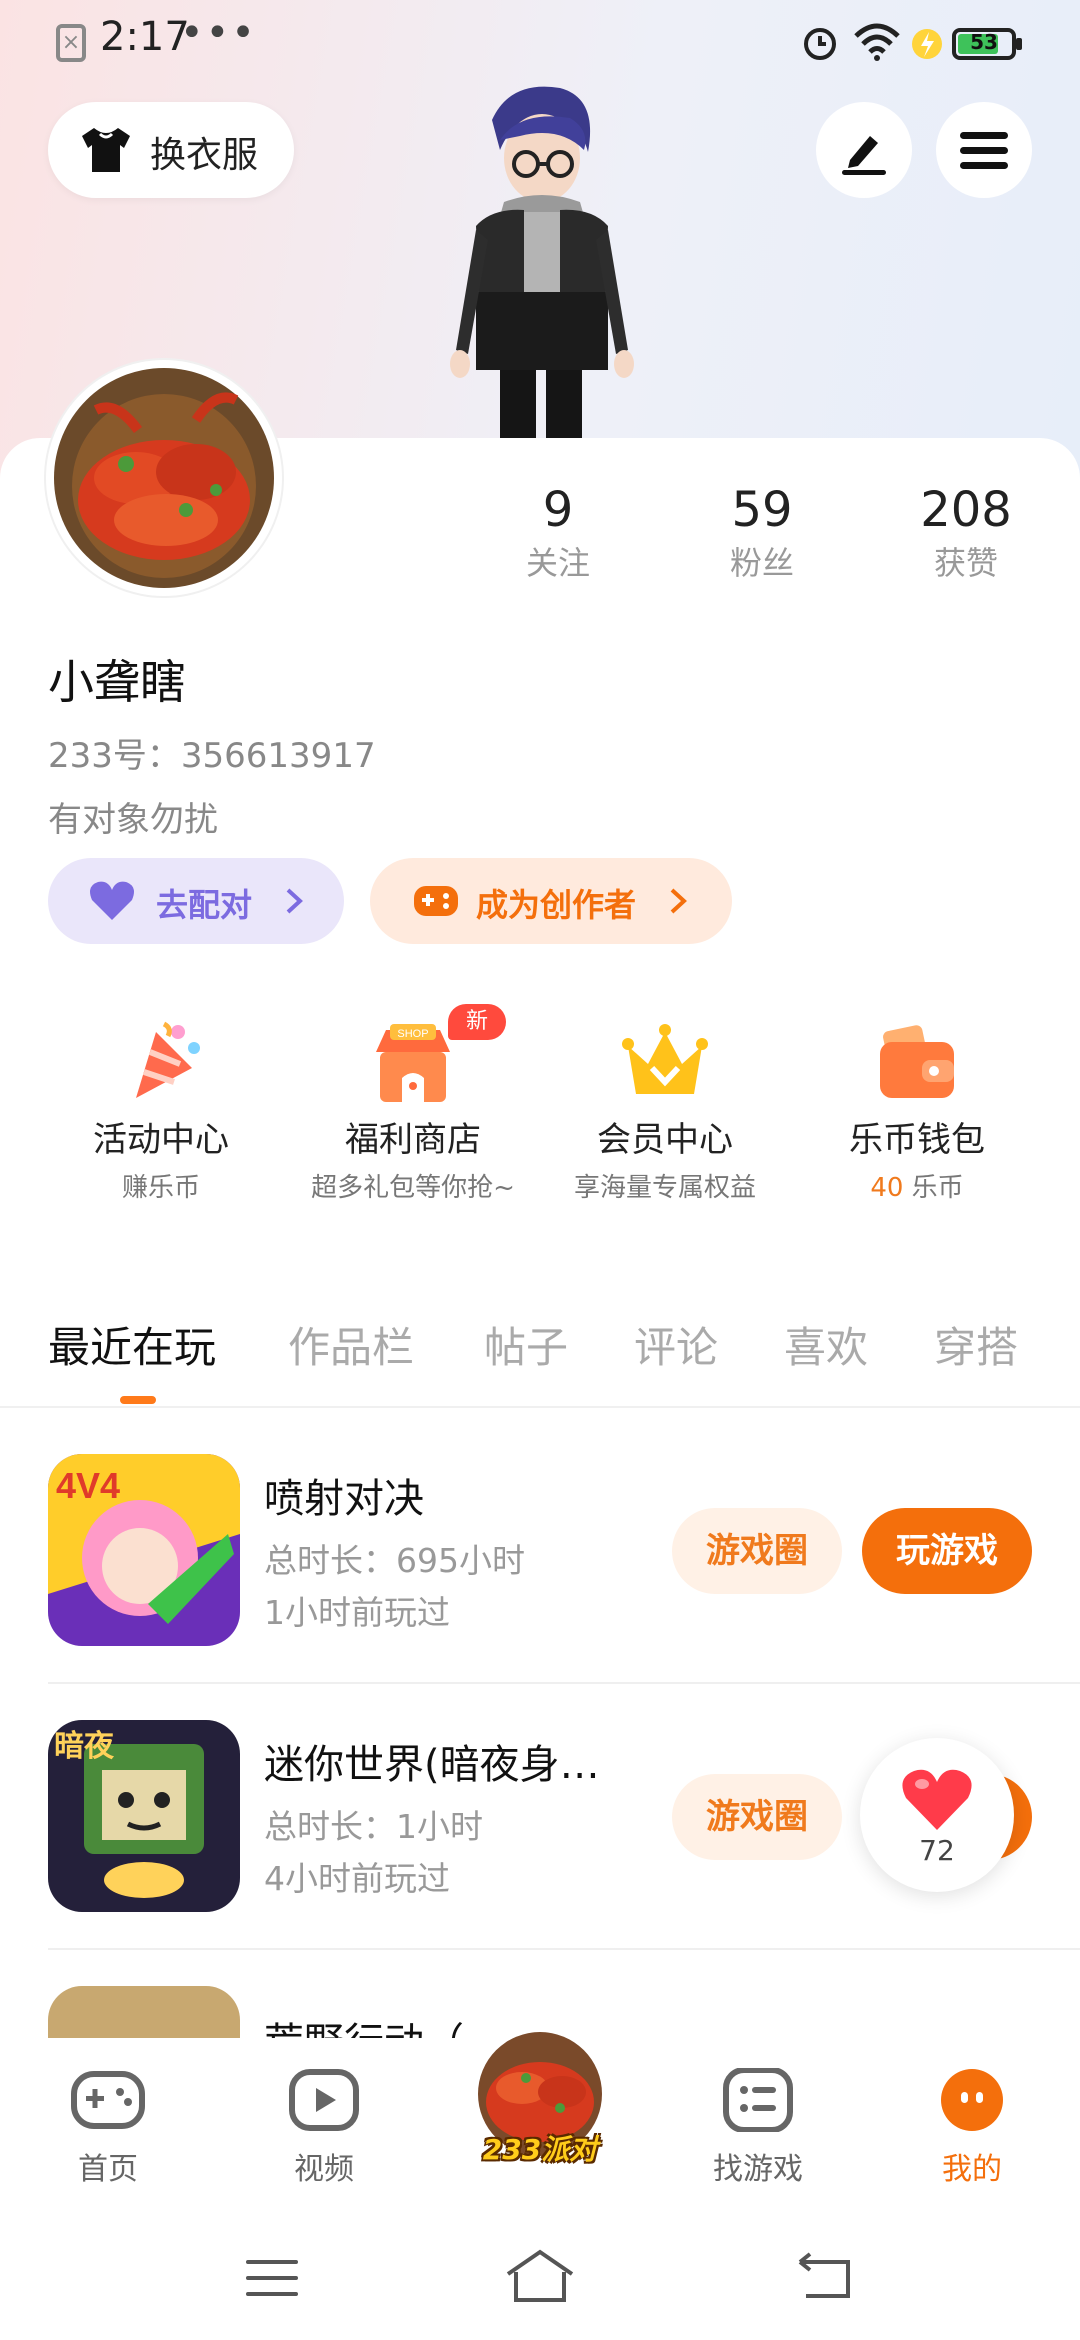 This screenshot has height=2340, width=1080. I want to click on match-button: 去配对, so click(196, 901).